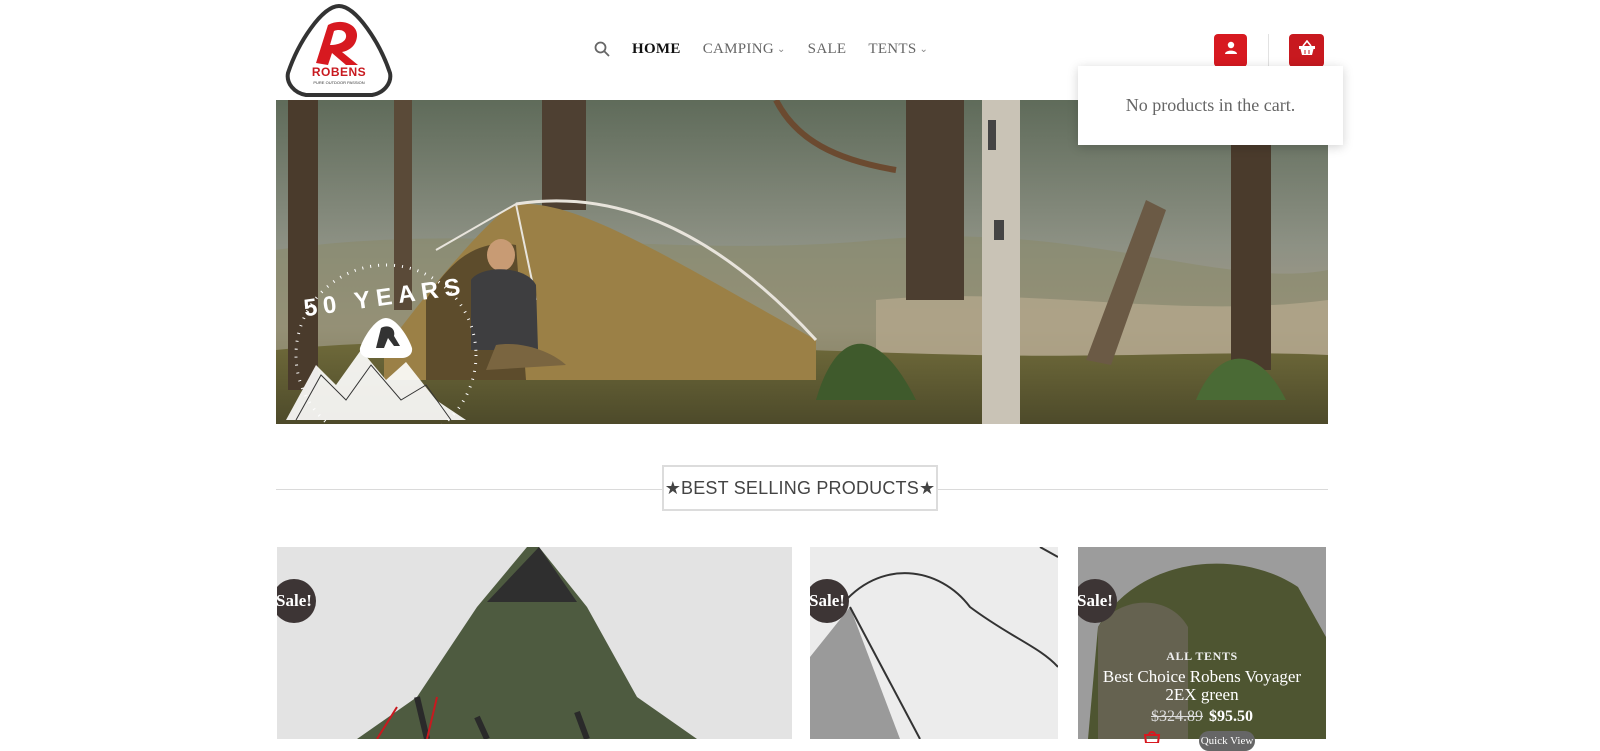 Image resolution: width=1600 pixels, height=751 pixels. I want to click on cart-dropdown: No products in the cart., so click(1210, 105).